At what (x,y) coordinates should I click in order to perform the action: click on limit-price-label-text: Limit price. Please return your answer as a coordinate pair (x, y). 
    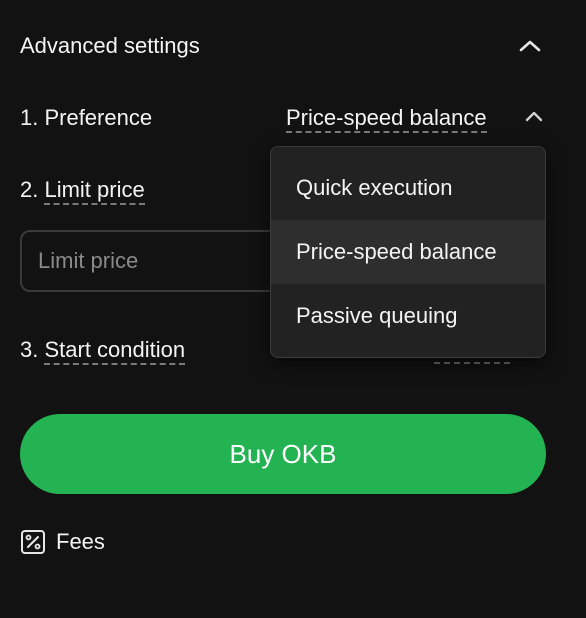
    Looking at the image, I should click on (94, 191).